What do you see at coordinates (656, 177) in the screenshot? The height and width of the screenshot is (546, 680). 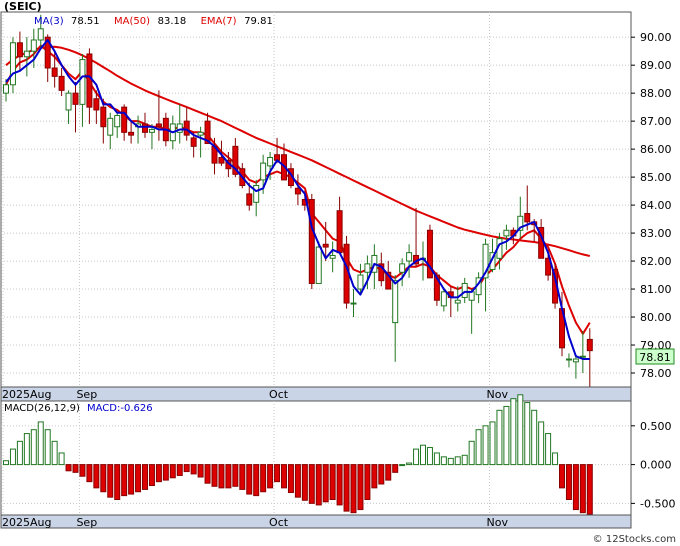 I see `price-tick-label: 85.00` at bounding box center [656, 177].